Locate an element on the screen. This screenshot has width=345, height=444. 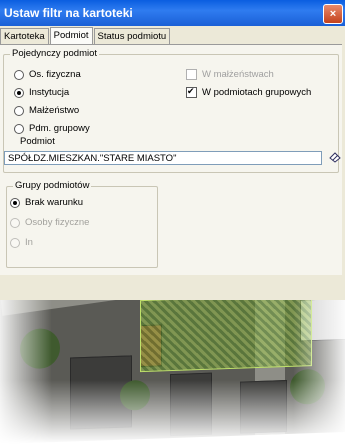
tab-kartoteka: Kartoteka is located at coordinates (24, 36).